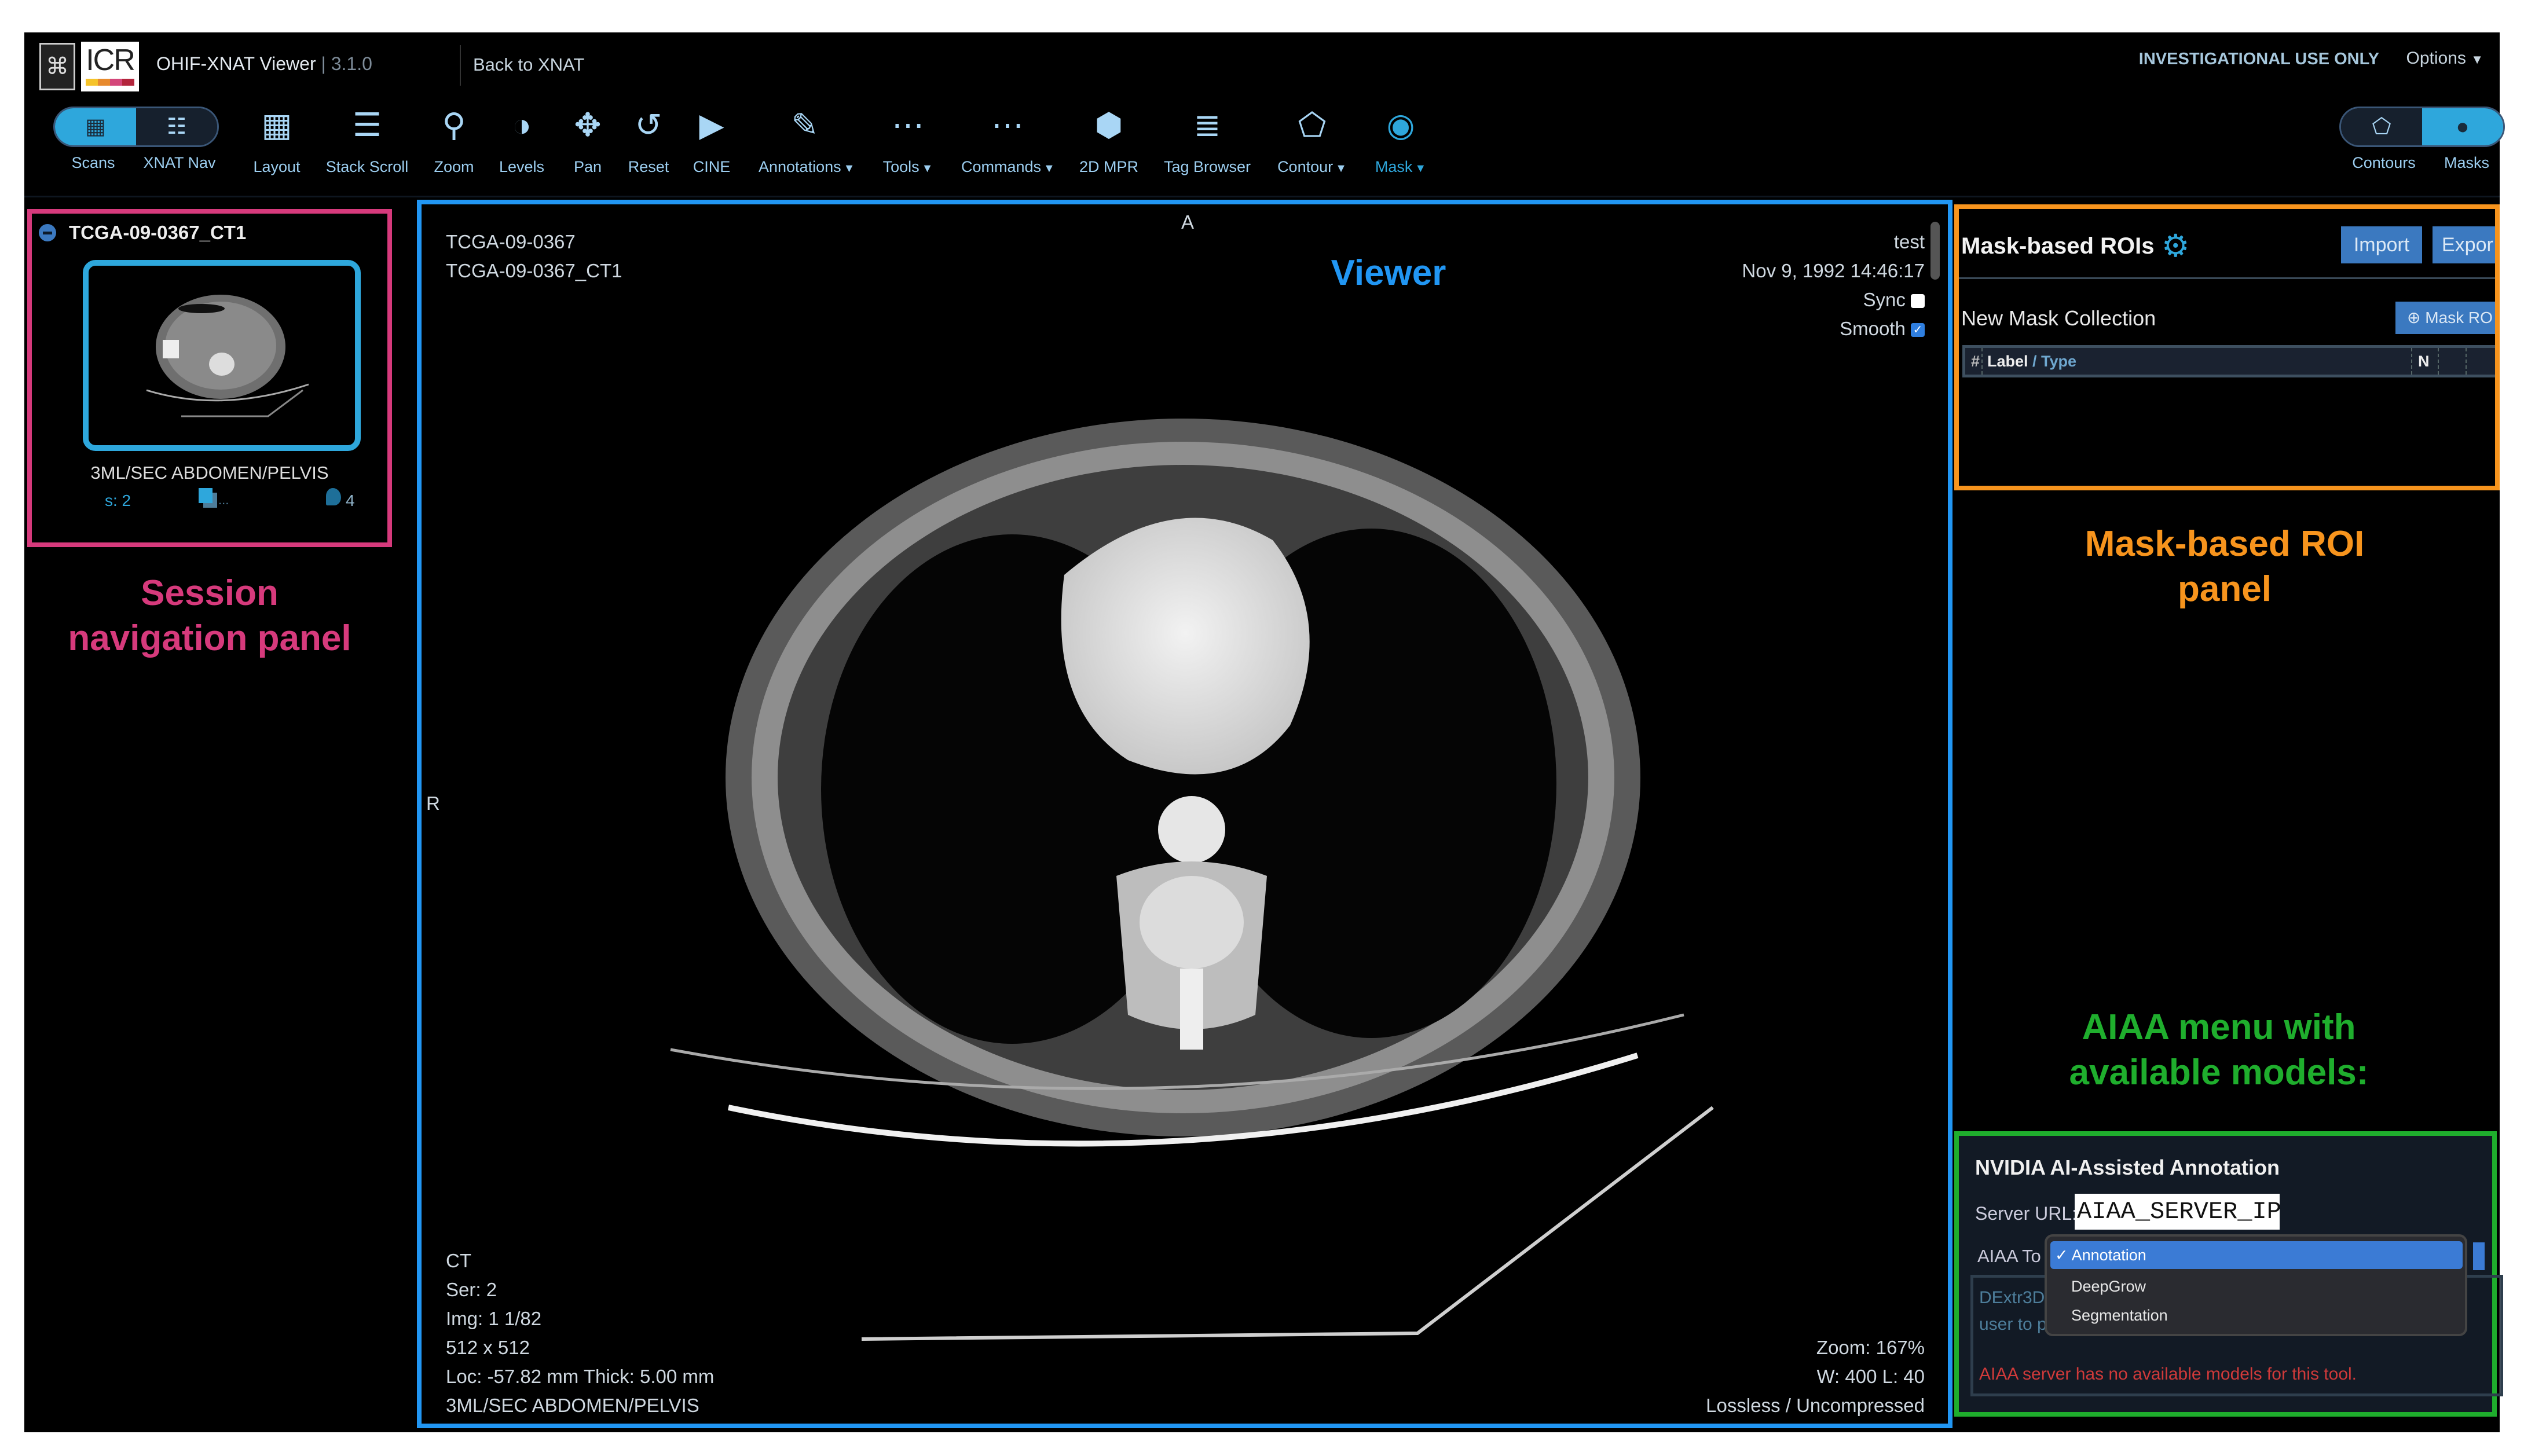 The width and height of the screenshot is (2524, 1456). What do you see at coordinates (1262, 196) in the screenshot?
I see `toolbar-divider` at bounding box center [1262, 196].